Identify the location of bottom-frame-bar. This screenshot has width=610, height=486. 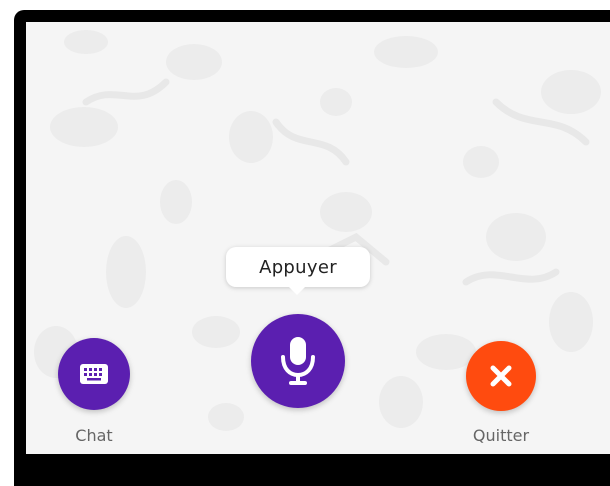
(318, 470).